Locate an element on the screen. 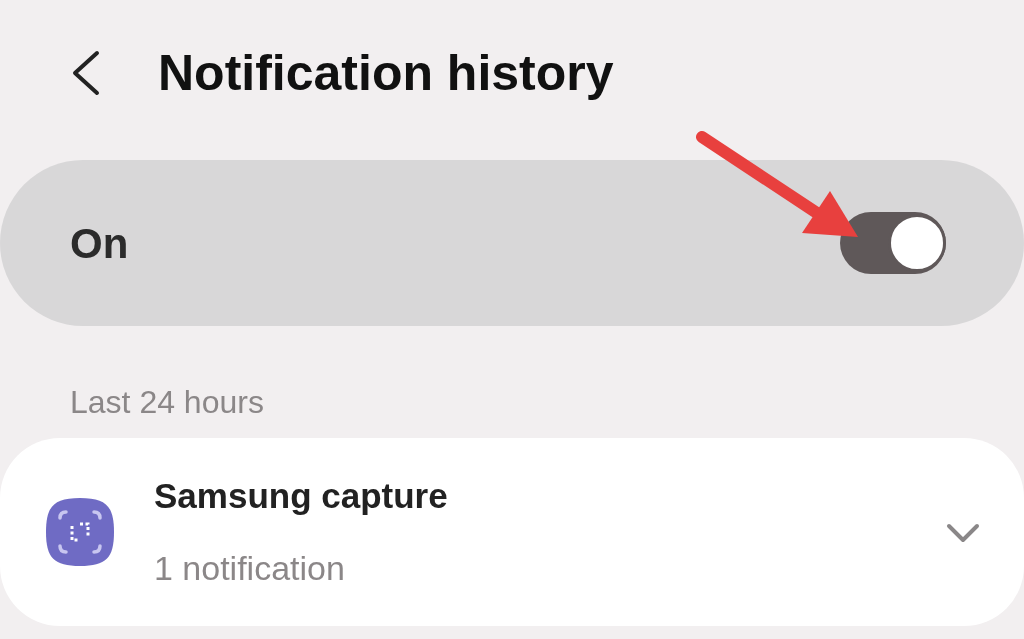 The image size is (1024, 639). chevron-icon is located at coordinates (963, 532).